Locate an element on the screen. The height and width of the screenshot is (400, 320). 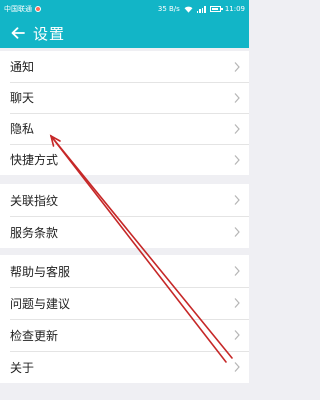
setting-item-terms: 服务条款 is located at coordinates (124, 232).